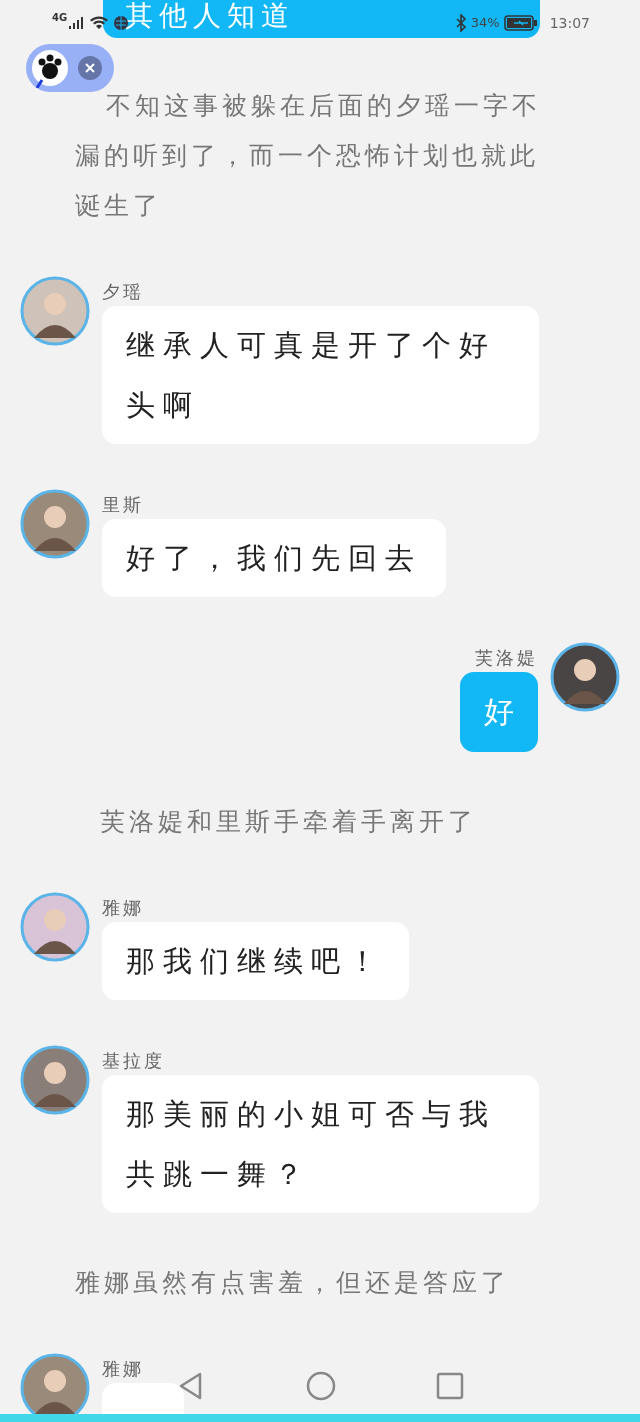 This screenshot has height=1422, width=640. Describe the element at coordinates (123, 292) in the screenshot. I see `sender-name: 夕瑶` at that location.